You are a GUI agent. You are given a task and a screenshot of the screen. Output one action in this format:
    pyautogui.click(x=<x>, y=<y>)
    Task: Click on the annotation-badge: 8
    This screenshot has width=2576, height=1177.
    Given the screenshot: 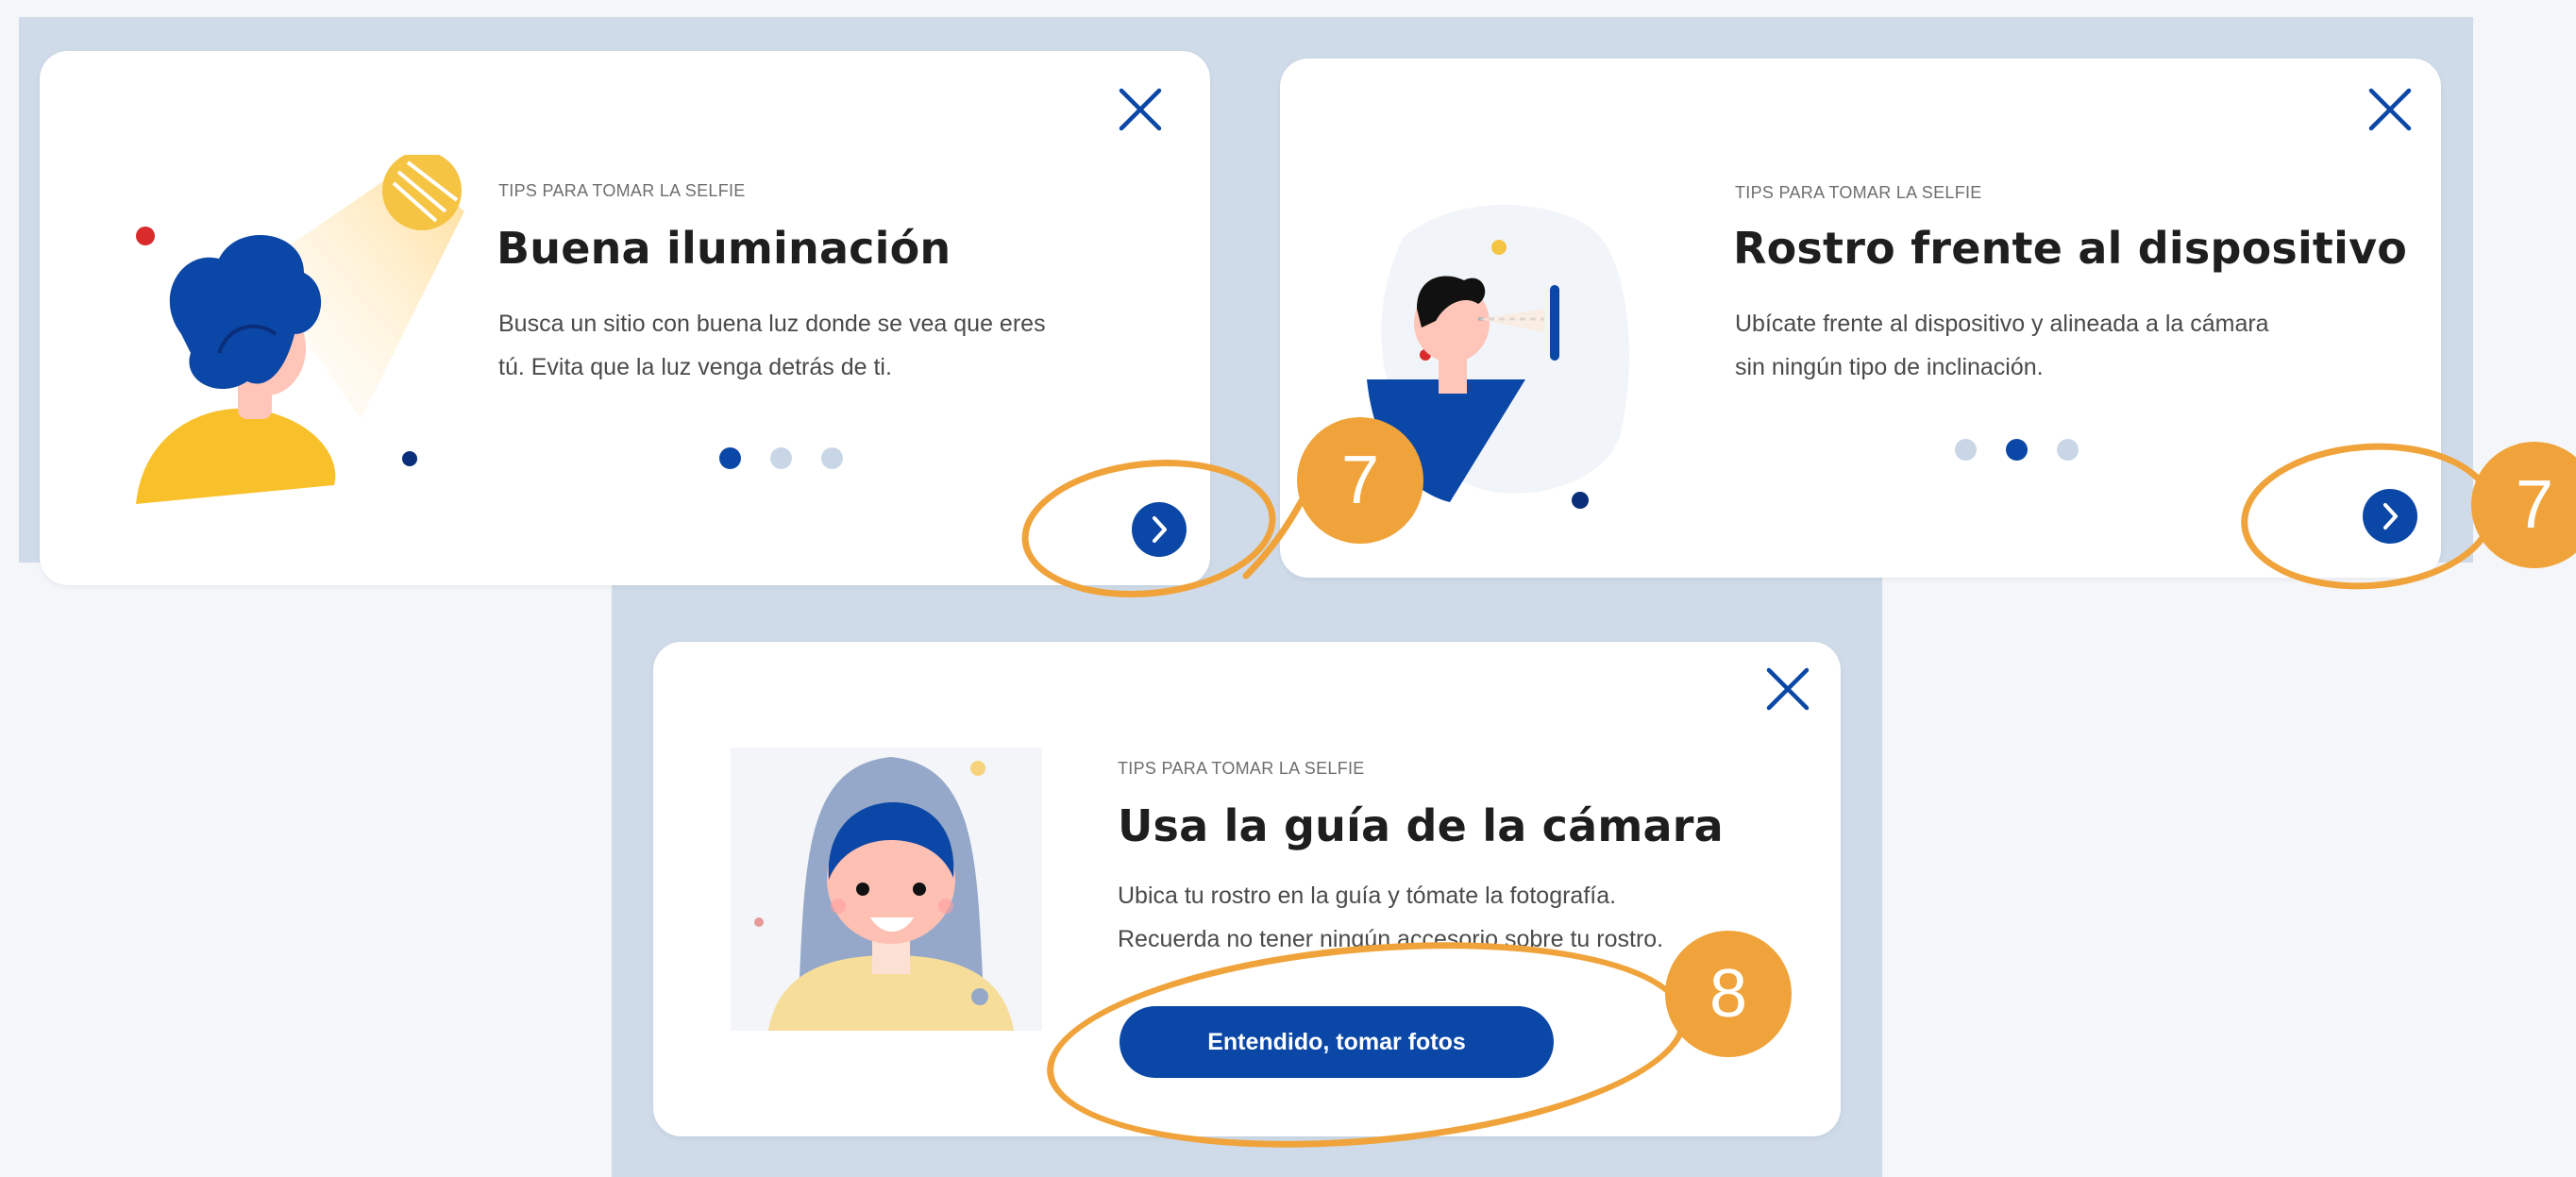 What is the action you would take?
    pyautogui.click(x=1728, y=994)
    